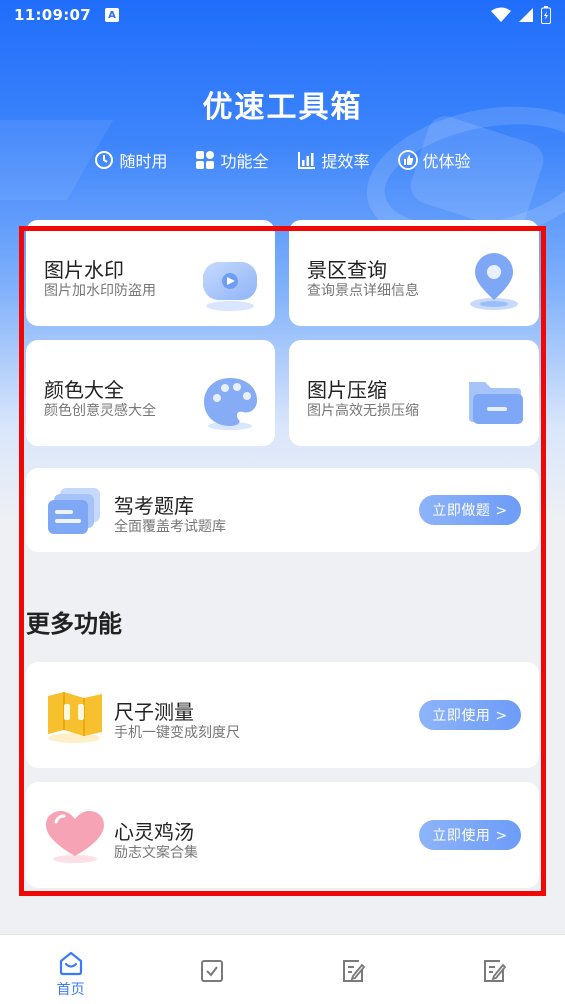 The height and width of the screenshot is (1004, 565). What do you see at coordinates (282, 107) in the screenshot?
I see `app-title: 优速工具箱` at bounding box center [282, 107].